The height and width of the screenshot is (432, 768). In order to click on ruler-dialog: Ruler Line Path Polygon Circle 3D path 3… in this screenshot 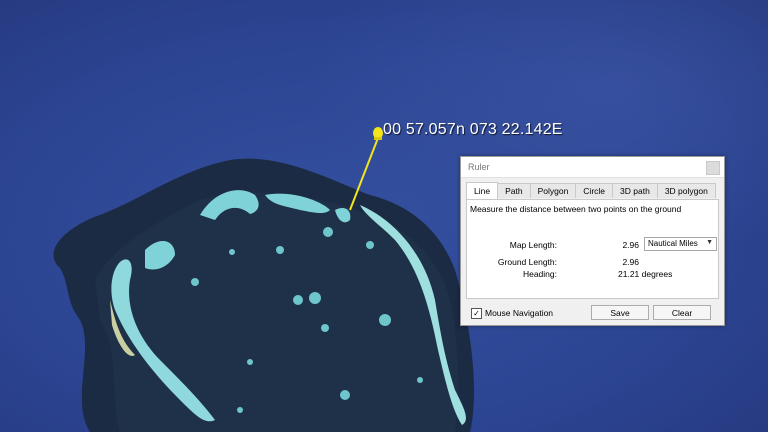, I will do `click(592, 241)`.